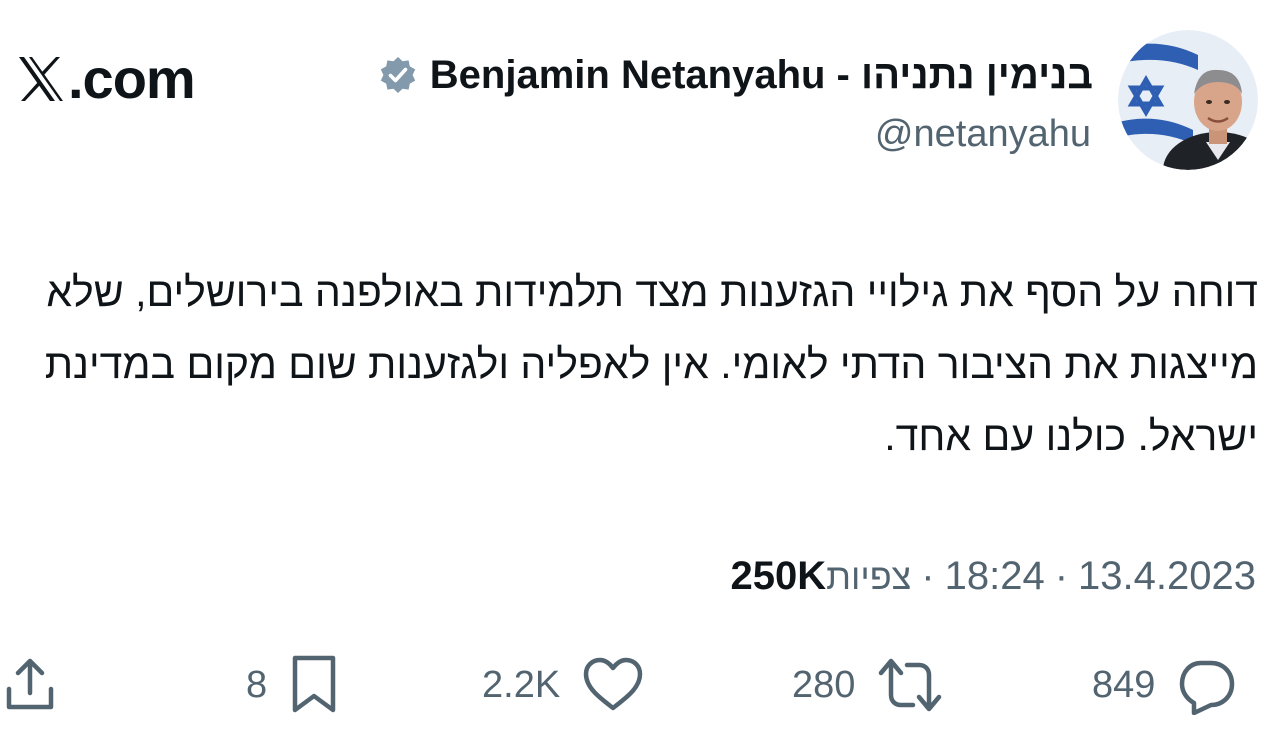  What do you see at coordinates (761, 75) in the screenshot?
I see `author-display-name: Benjamin Netanyahu - בנימין נתניהו` at bounding box center [761, 75].